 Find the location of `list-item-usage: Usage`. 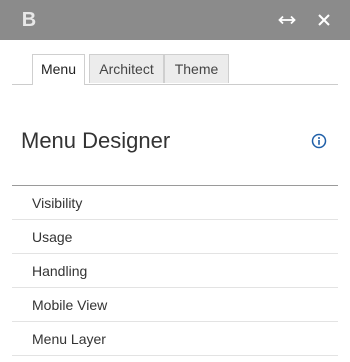

list-item-usage: Usage is located at coordinates (175, 237).